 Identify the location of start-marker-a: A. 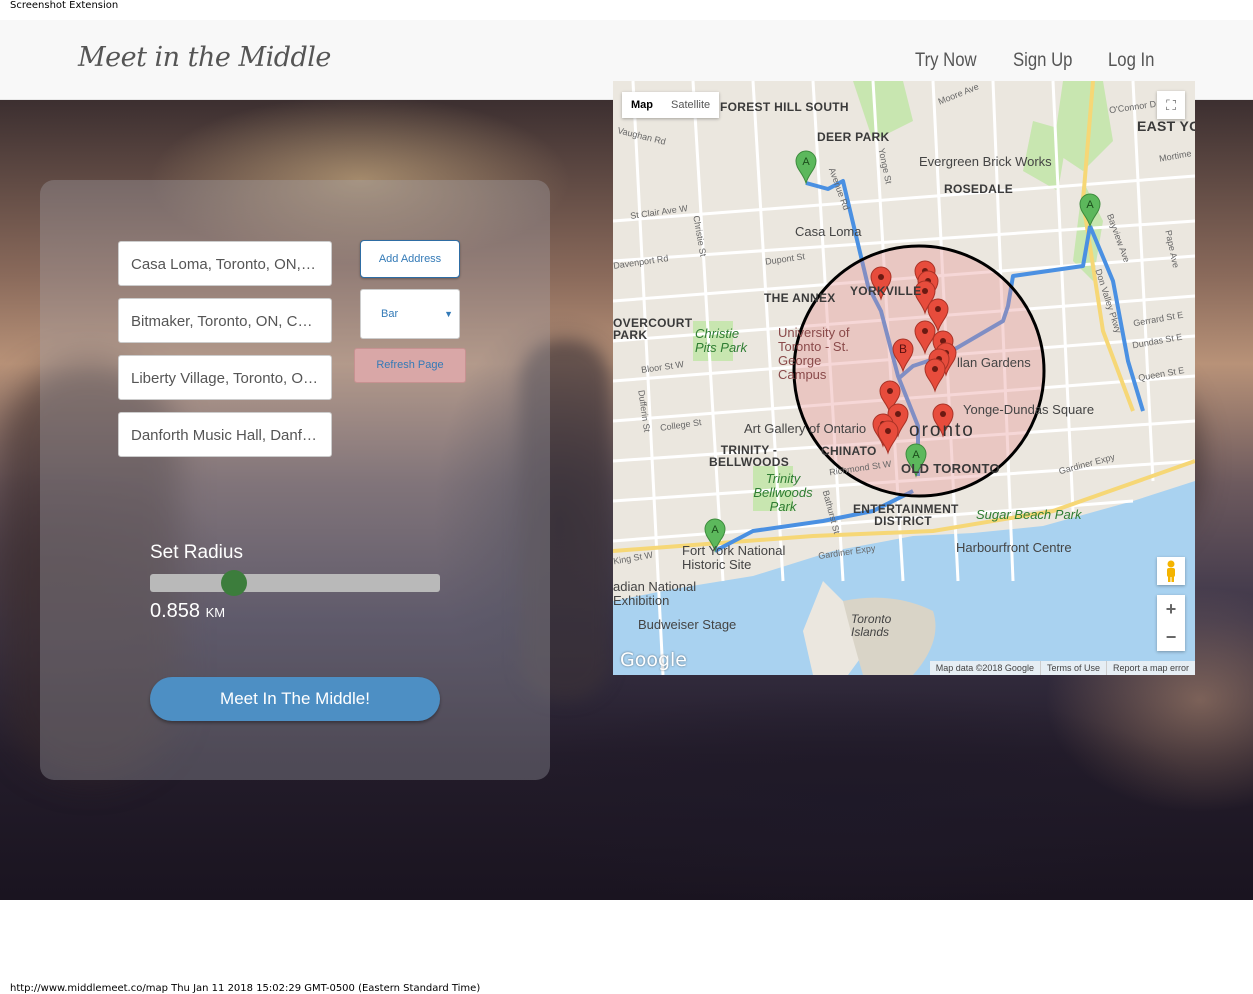
(806, 167).